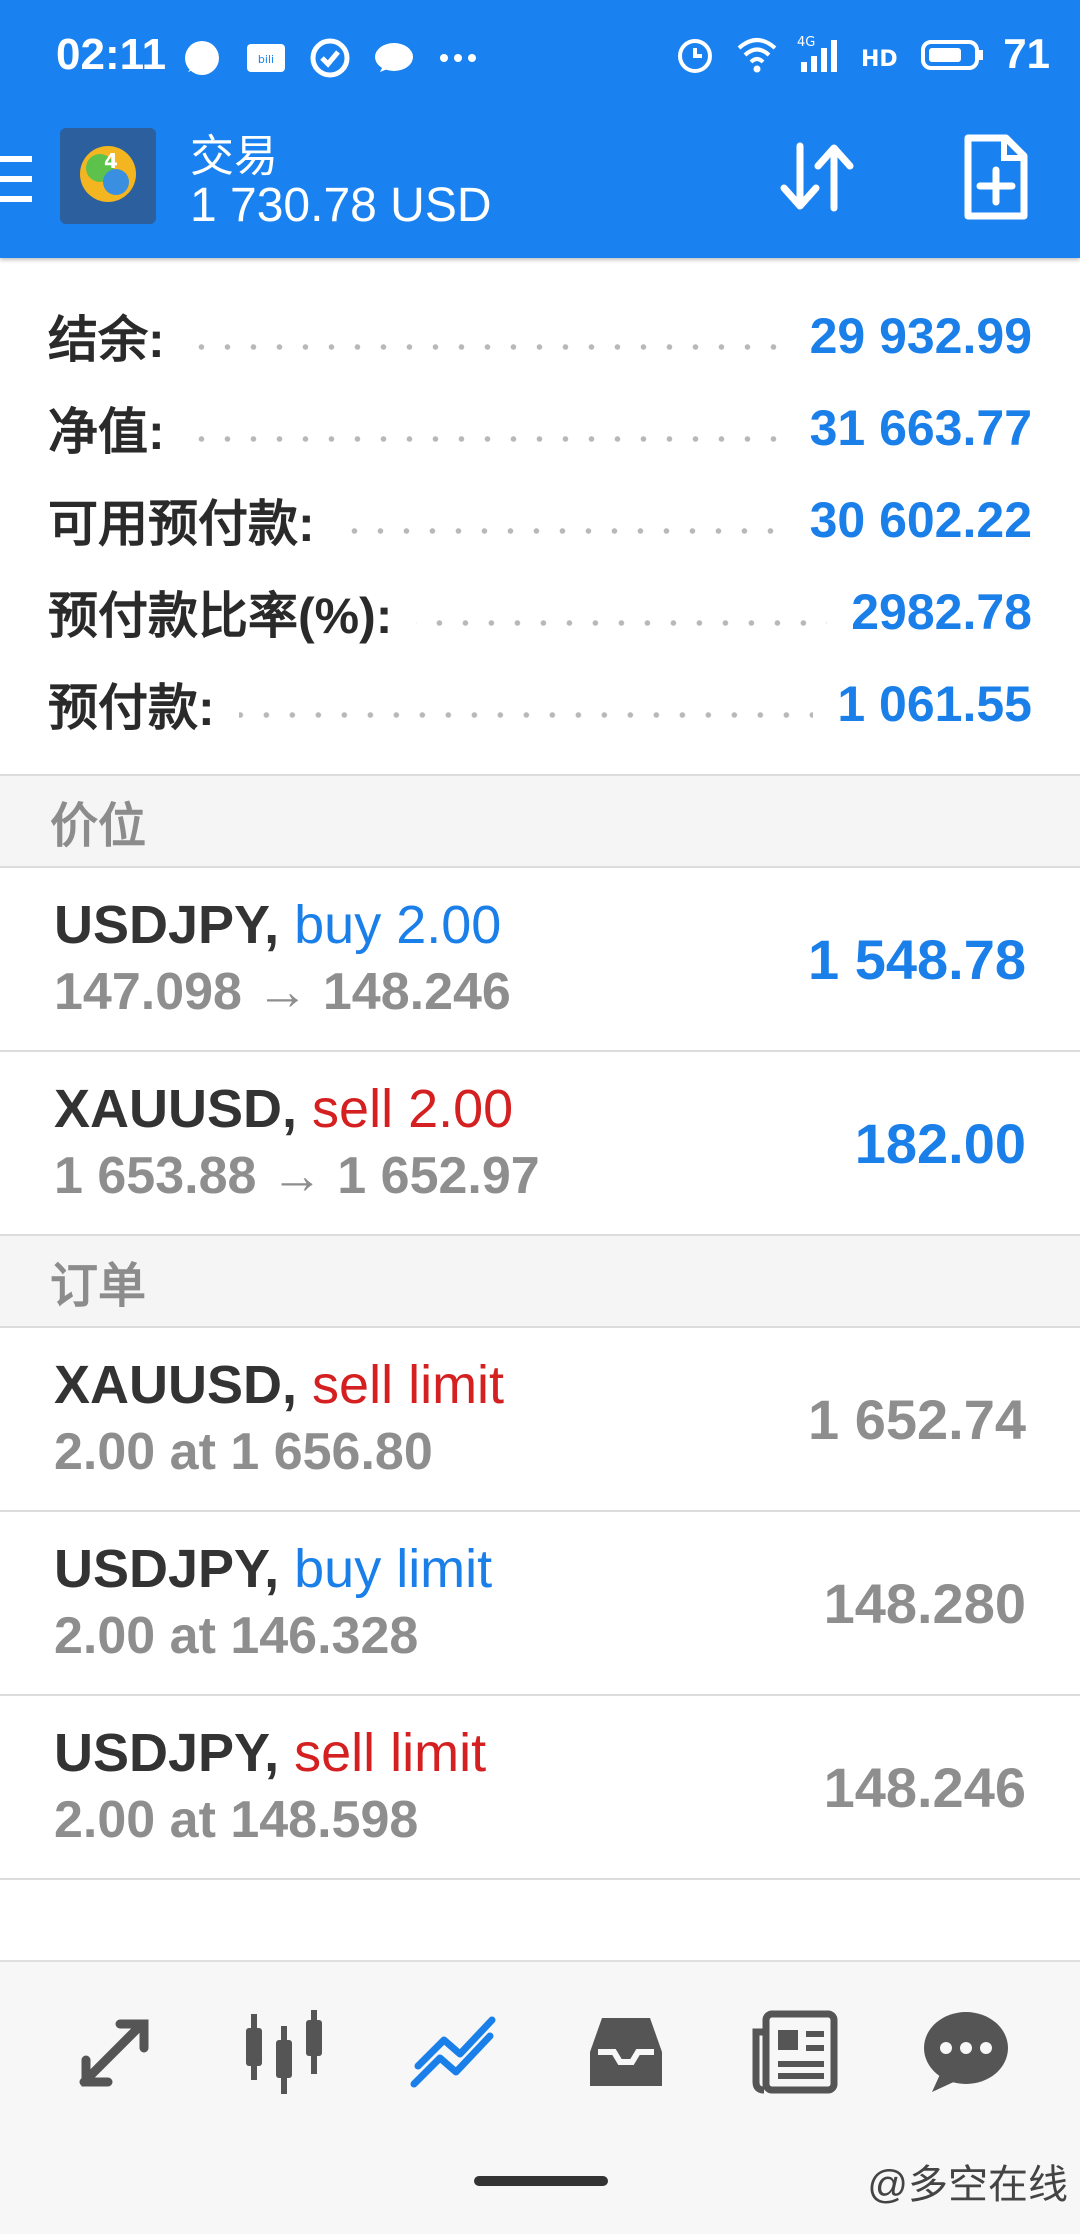 This screenshot has width=1080, height=2234. What do you see at coordinates (167, 925) in the screenshot?
I see `position-symbol: USDJPY,` at bounding box center [167, 925].